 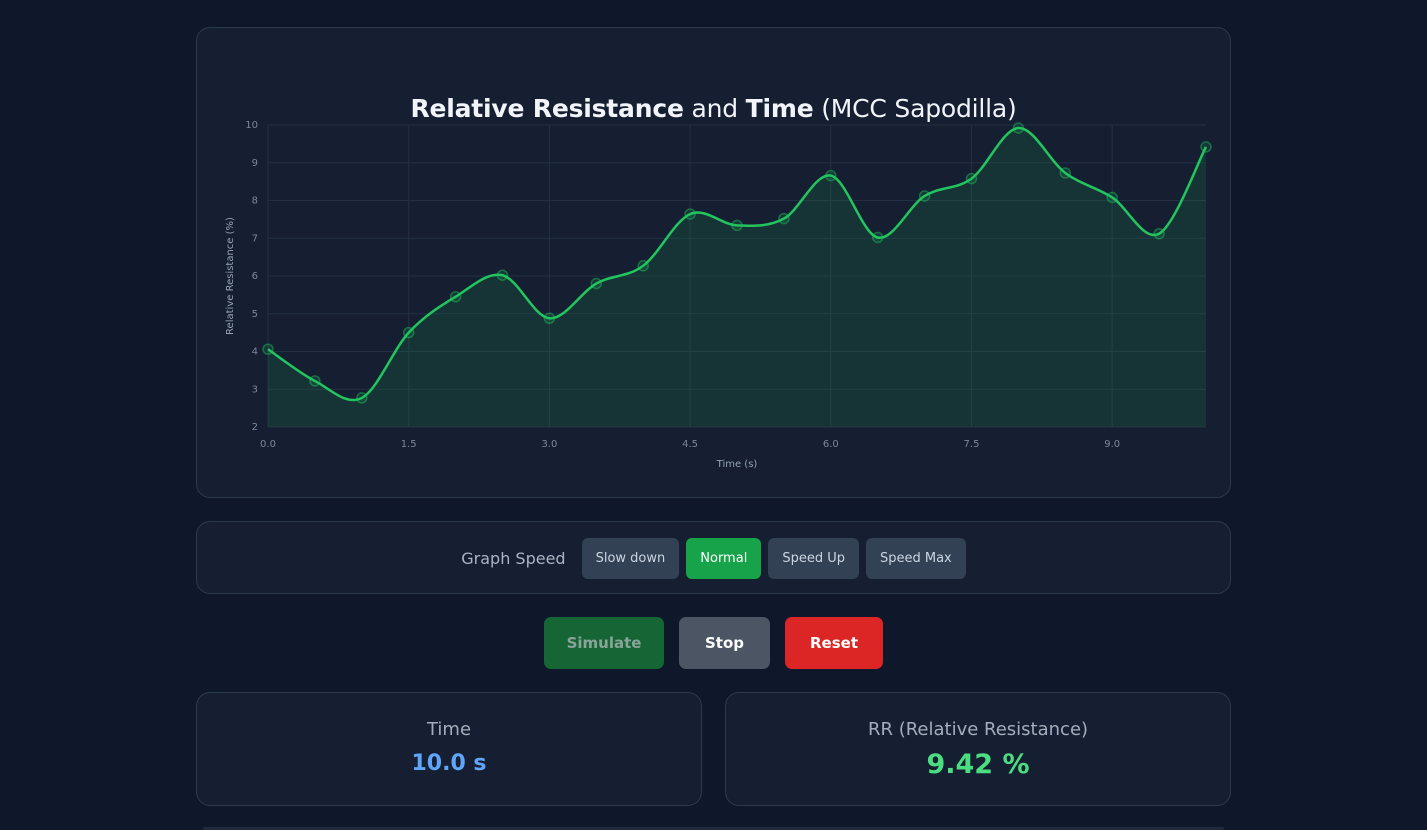 I want to click on time-label: Time, so click(x=449, y=729).